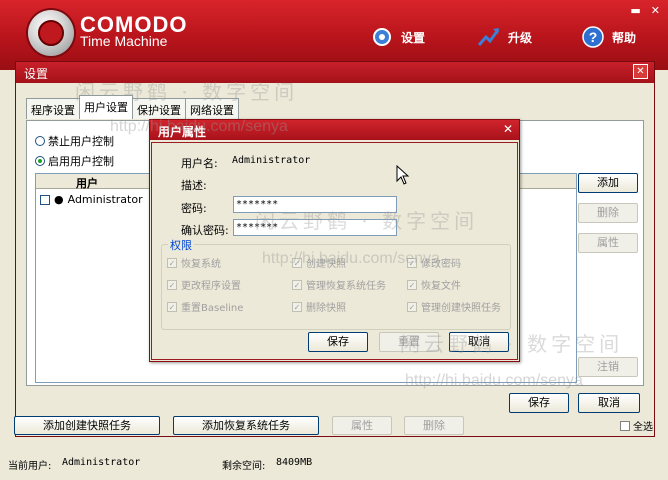 The height and width of the screenshot is (480, 668). I want to click on description-label: 描述:, so click(194, 185).